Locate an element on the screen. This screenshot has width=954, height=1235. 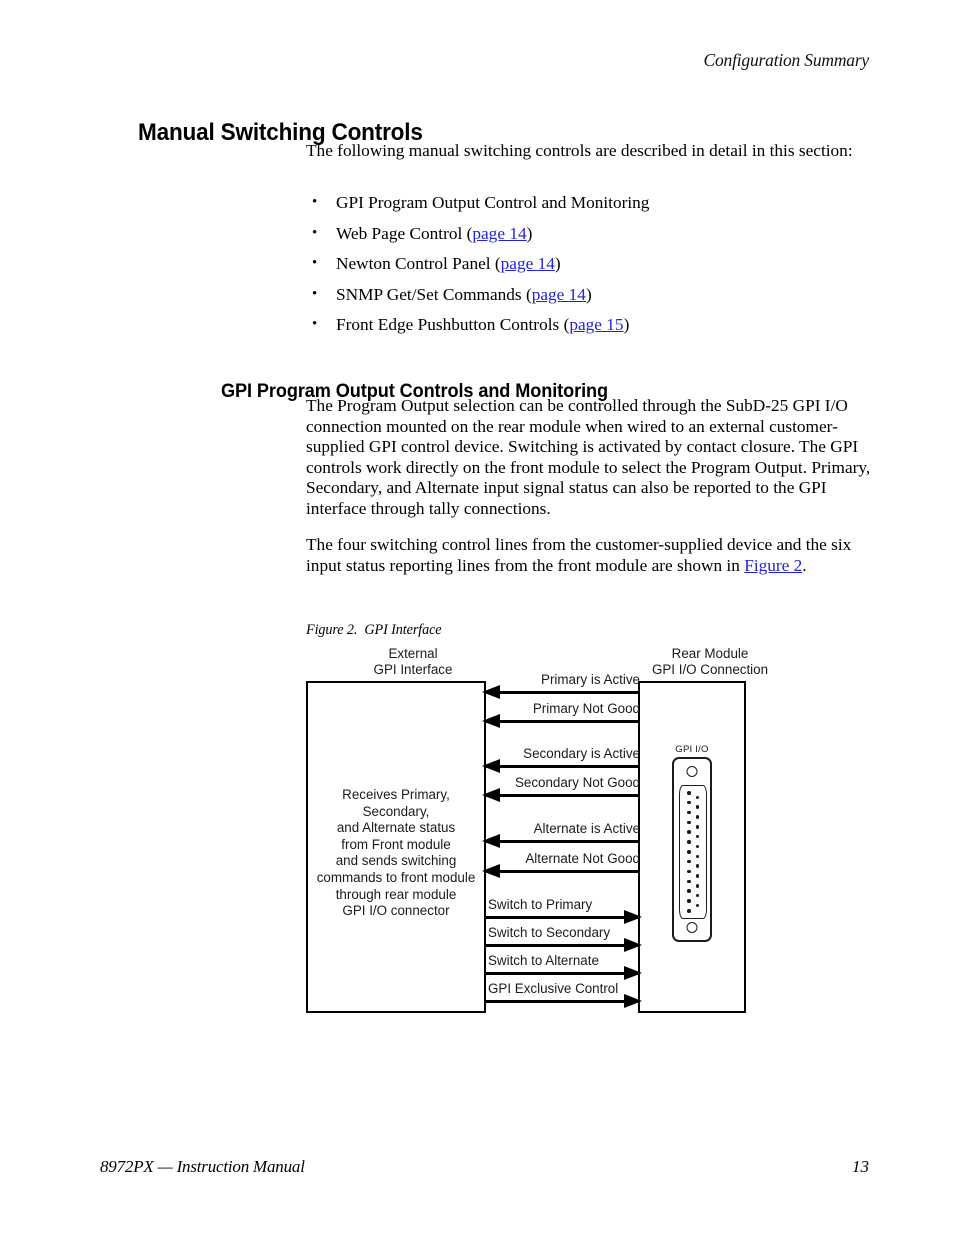
rear-module-label: Rear Module GPI I/O Connection is located at coordinates (710, 661).